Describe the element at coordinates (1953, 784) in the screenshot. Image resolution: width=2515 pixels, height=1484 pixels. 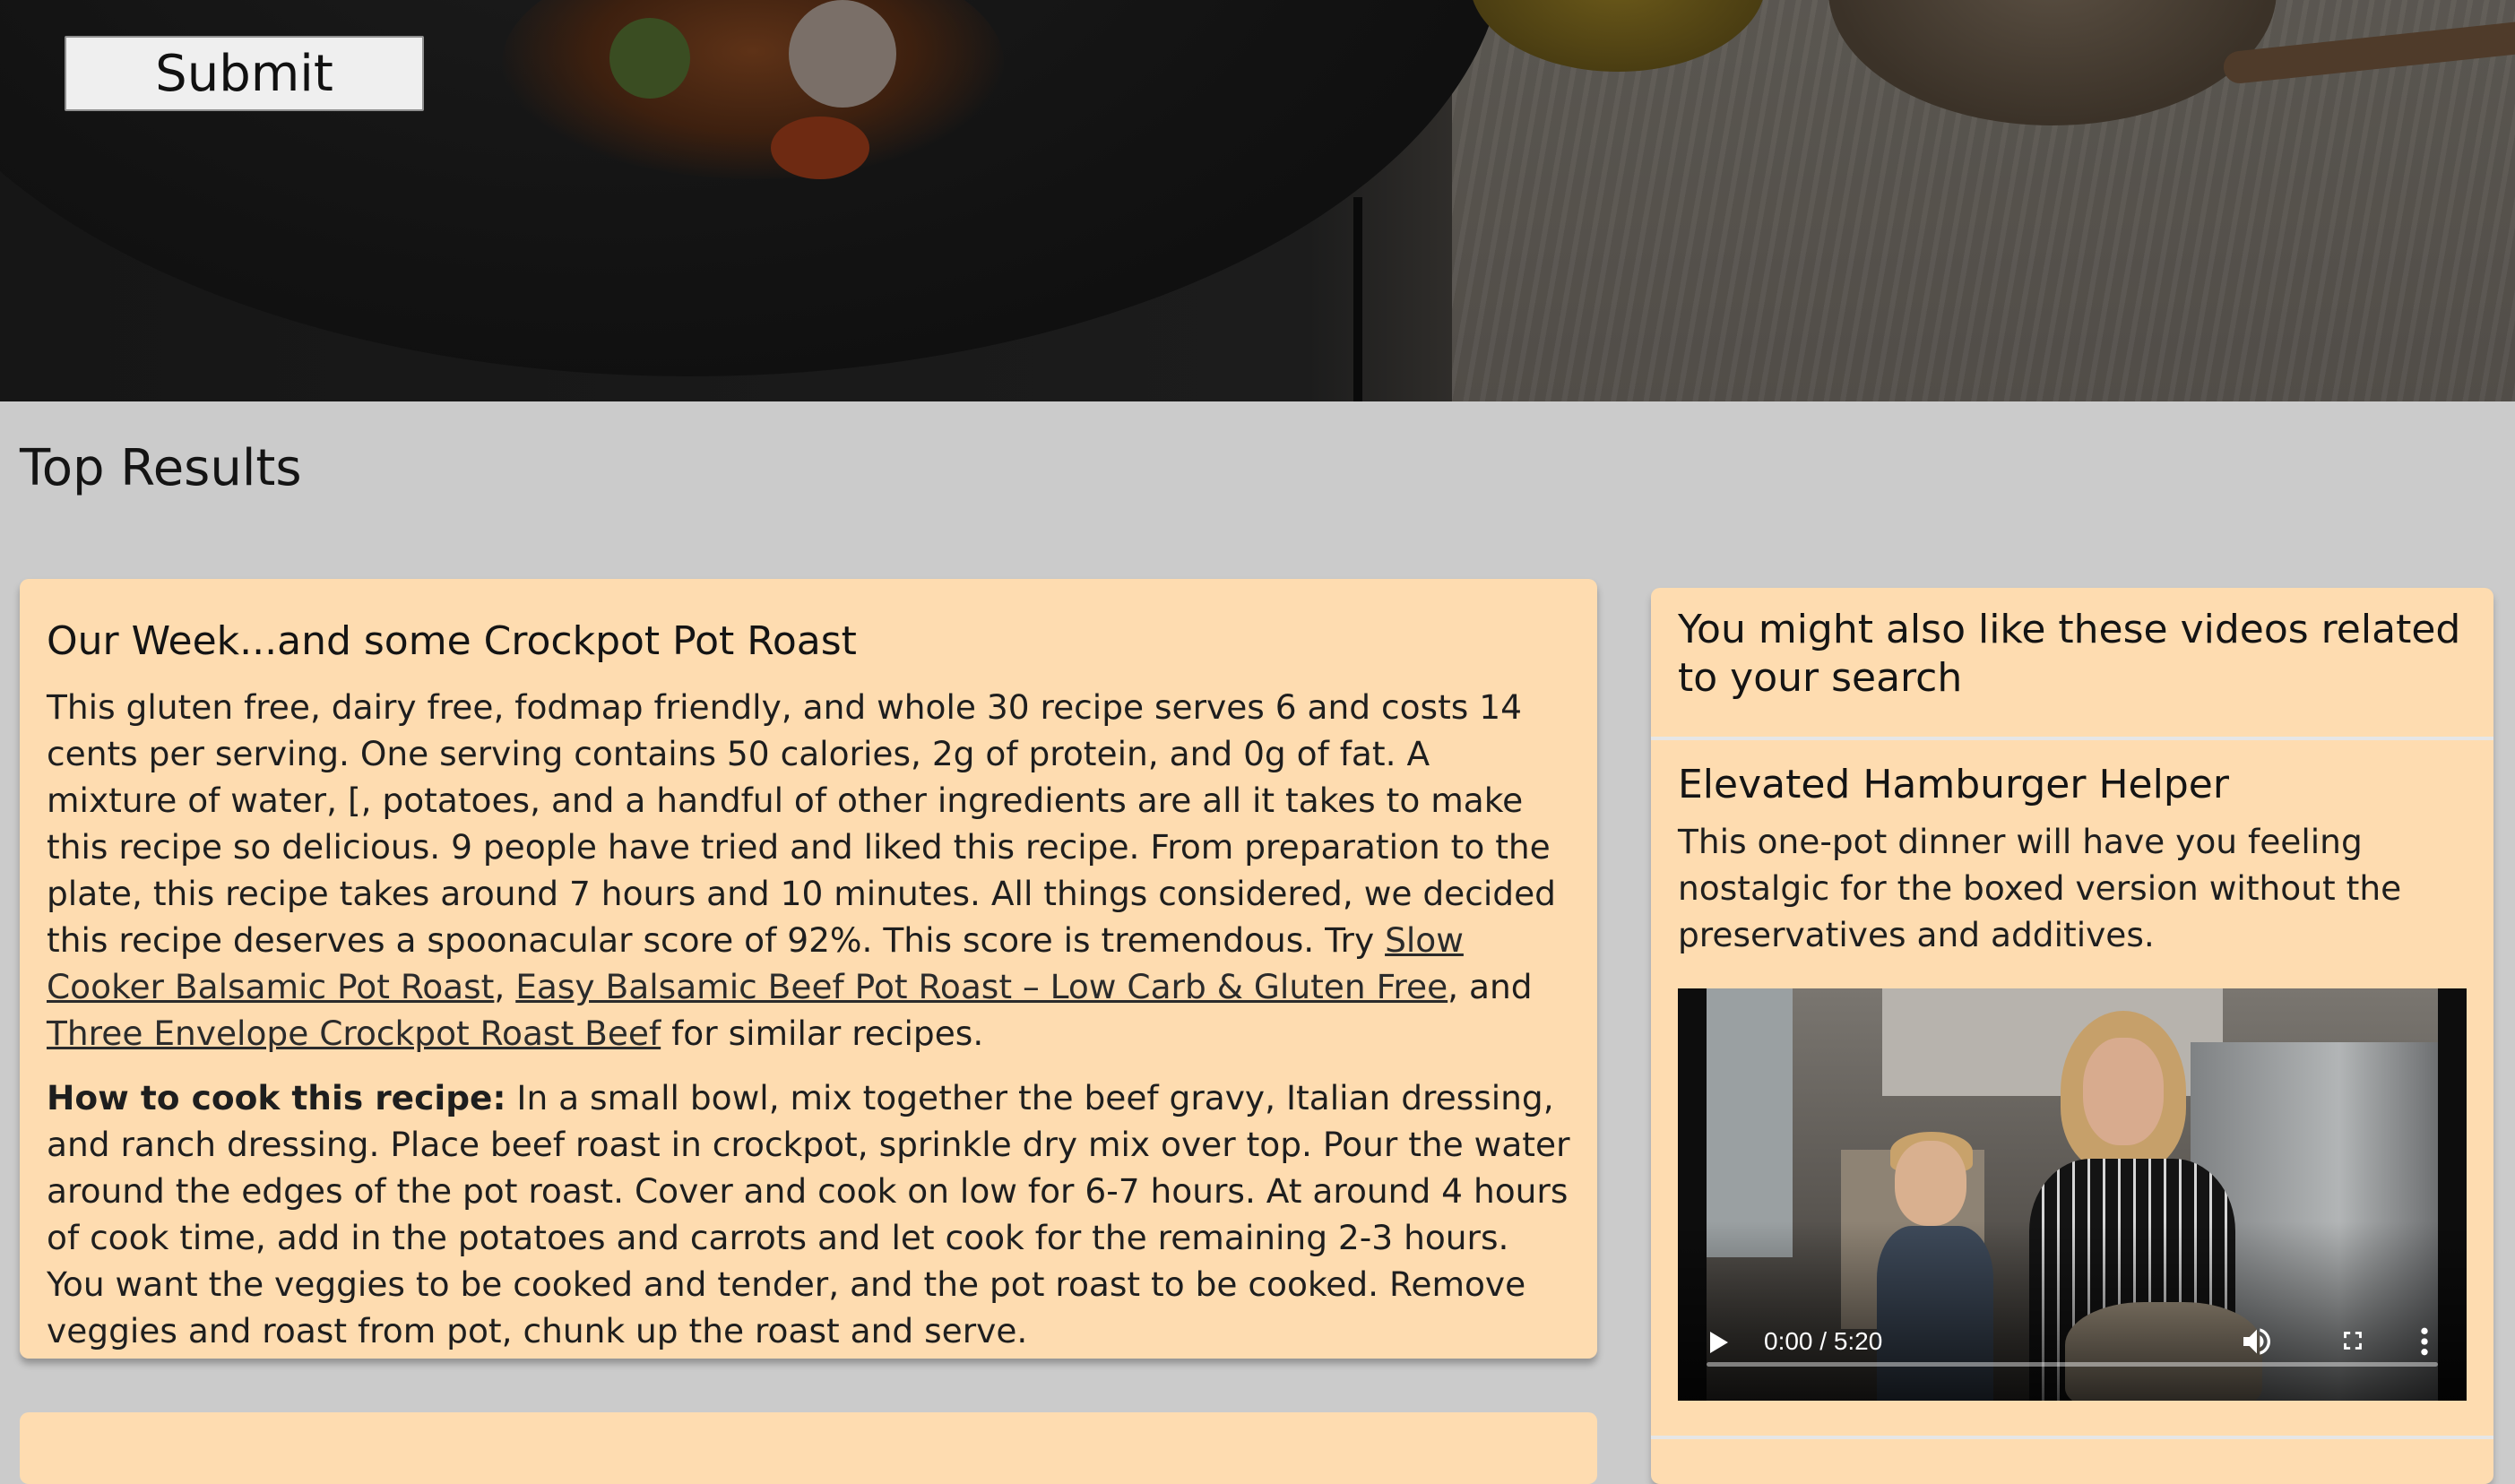
I see `video-title: Elevated Hamburger Helper` at that location.